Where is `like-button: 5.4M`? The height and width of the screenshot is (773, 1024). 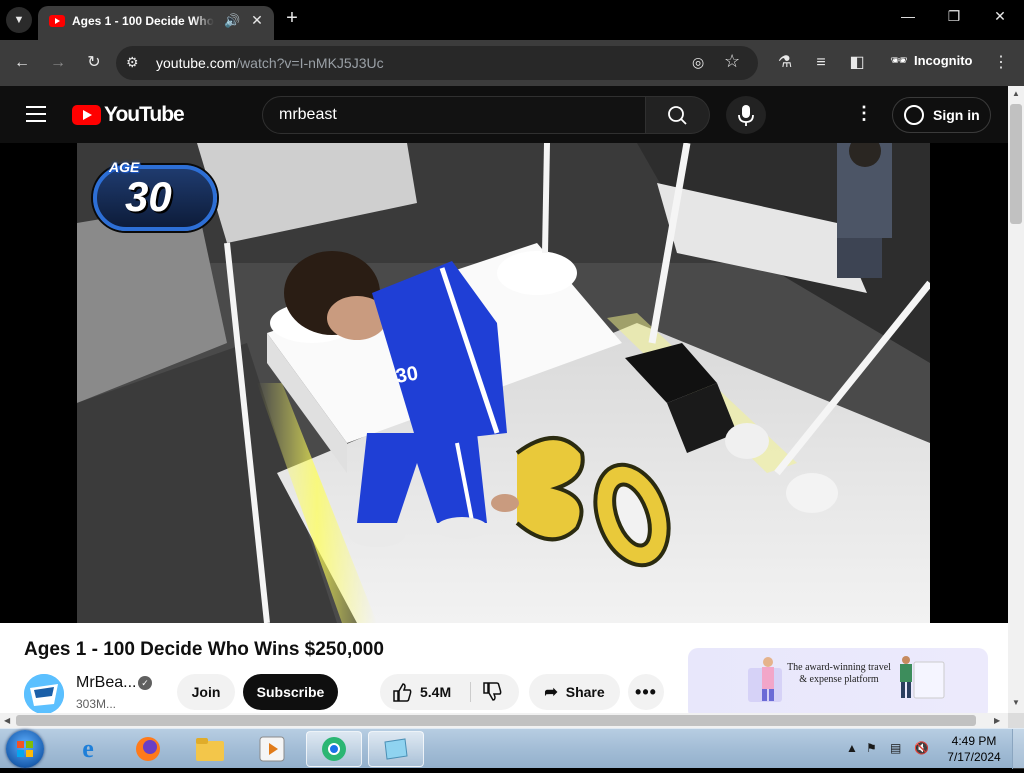
like-button: 5.4M is located at coordinates (425, 692).